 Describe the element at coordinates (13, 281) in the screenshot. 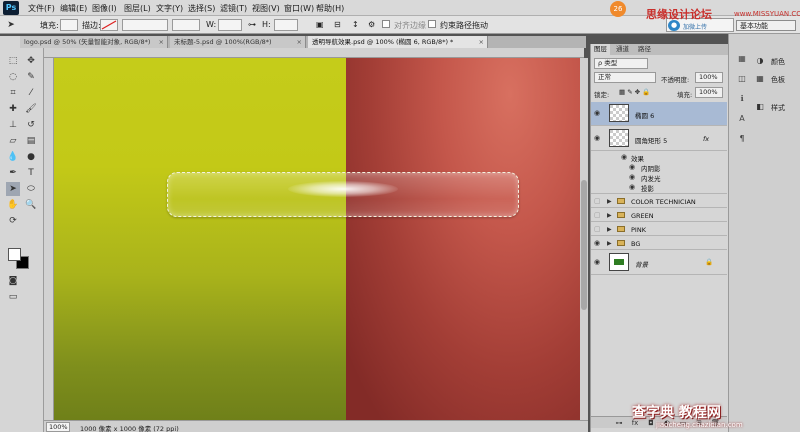

I see `quick-mask-icon: ◙` at that location.